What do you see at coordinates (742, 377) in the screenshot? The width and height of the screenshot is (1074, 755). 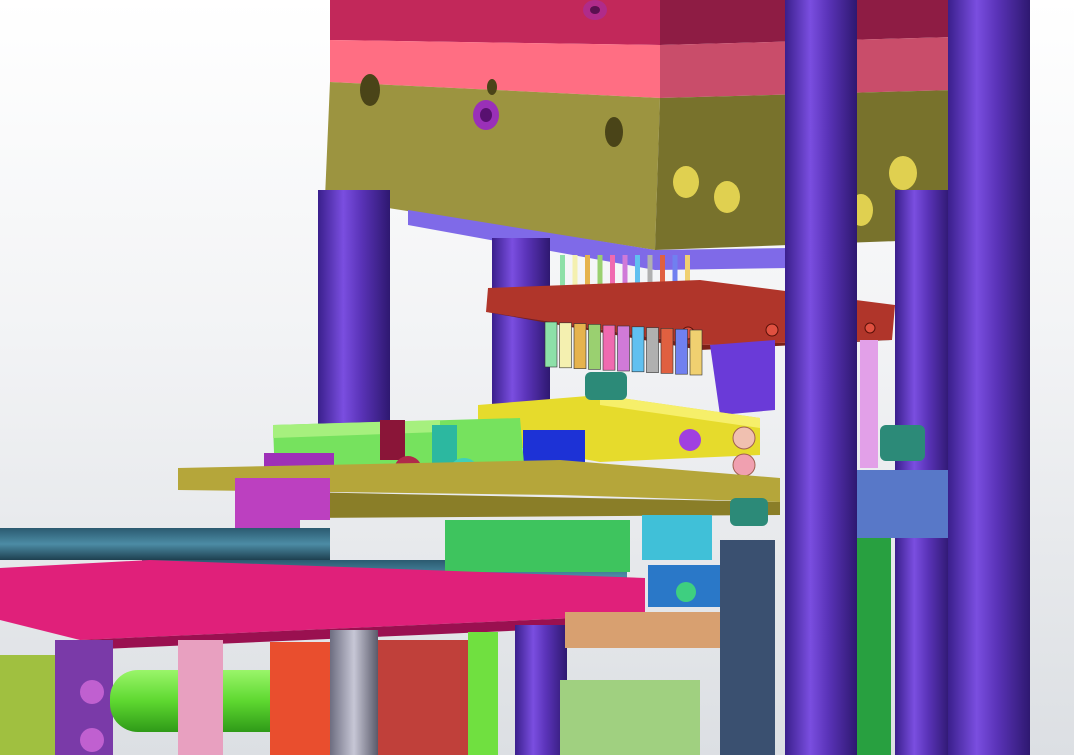 I see `purple-bracket` at bounding box center [742, 377].